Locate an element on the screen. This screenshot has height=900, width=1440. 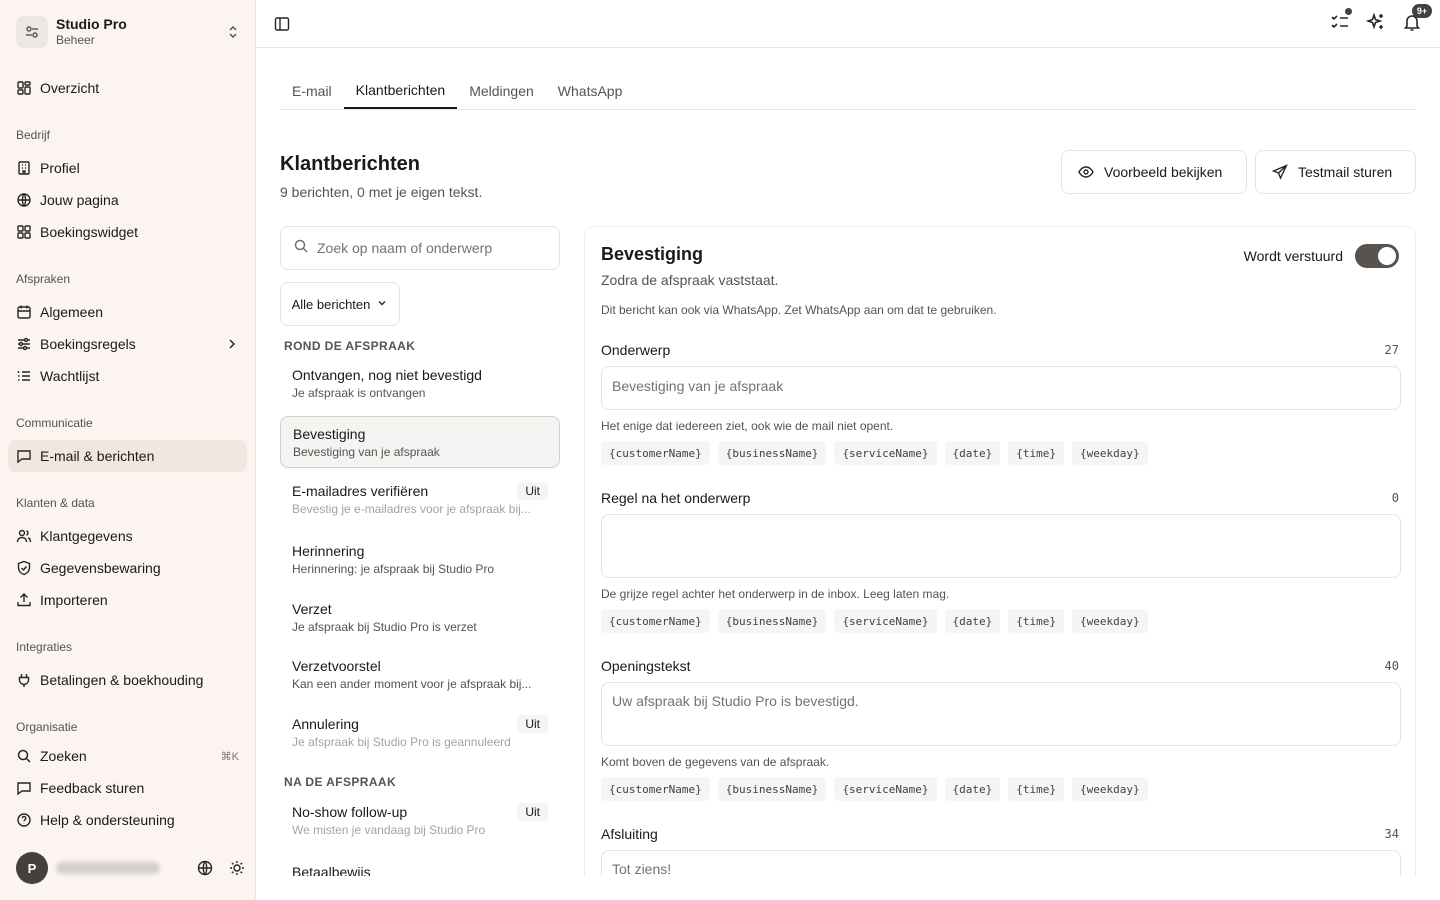
shortcut-hint: ⌘K is located at coordinates (229, 756).